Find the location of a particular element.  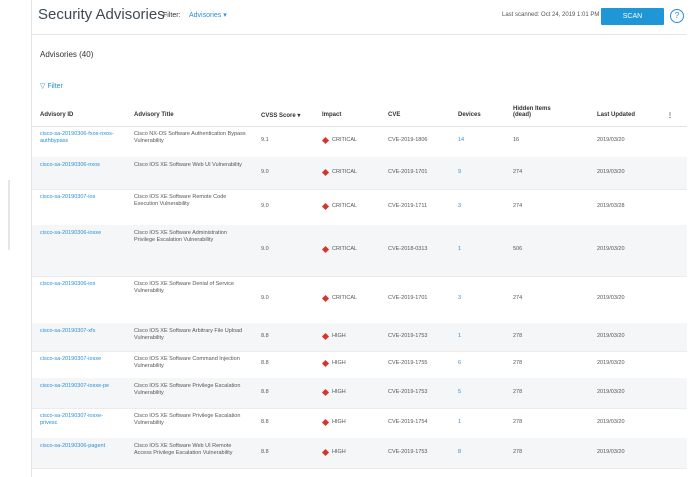

column-header: CVSS Score ▾ is located at coordinates (280, 115).